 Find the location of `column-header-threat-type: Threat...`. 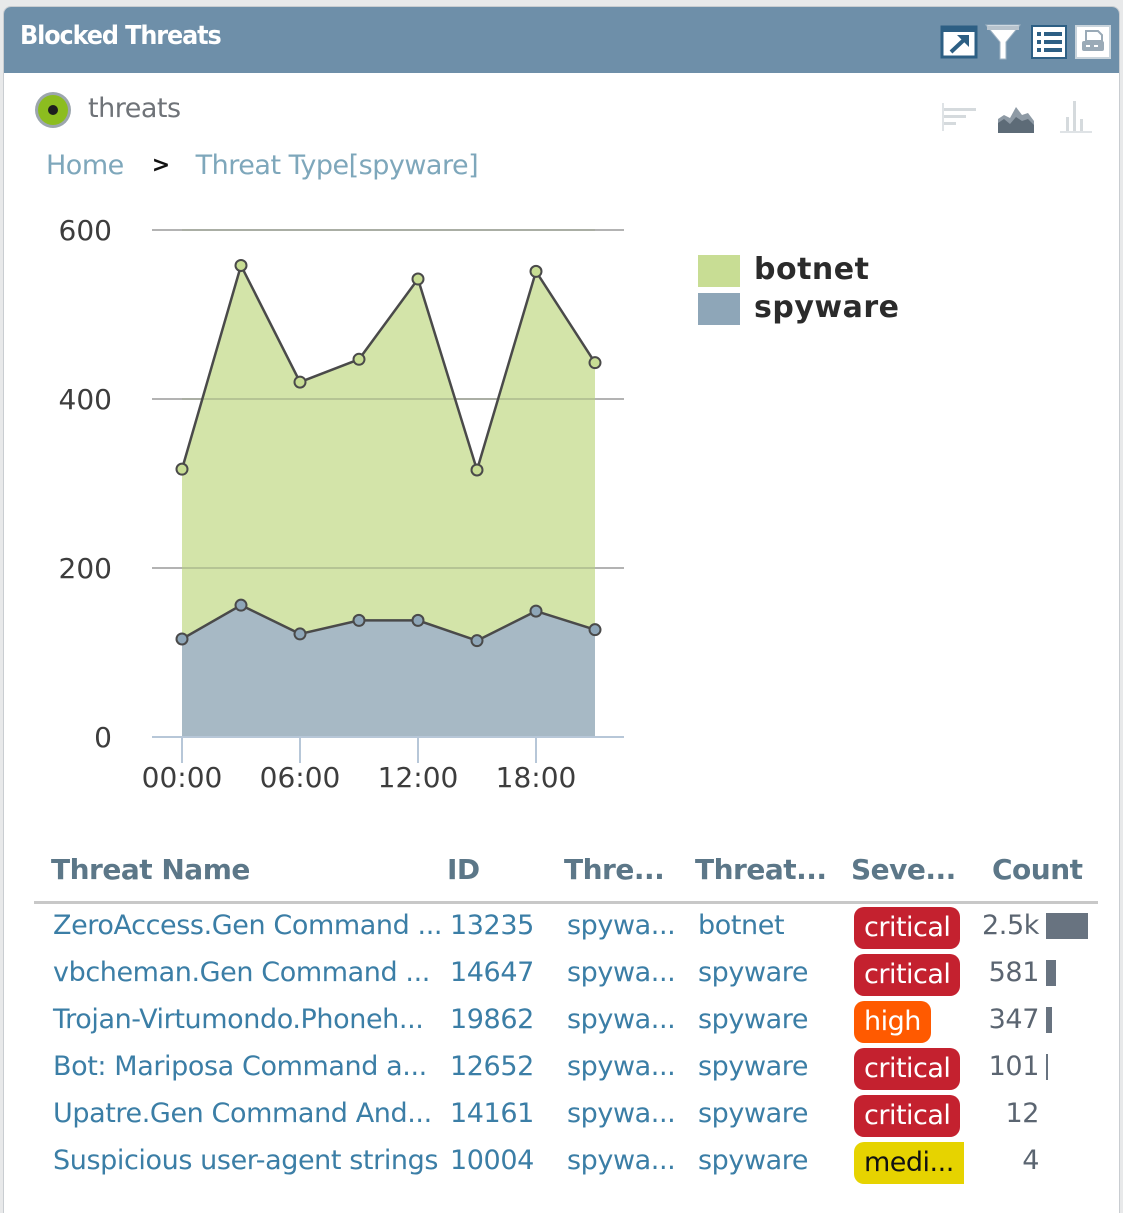

column-header-threat-type: Threat... is located at coordinates (761, 869).